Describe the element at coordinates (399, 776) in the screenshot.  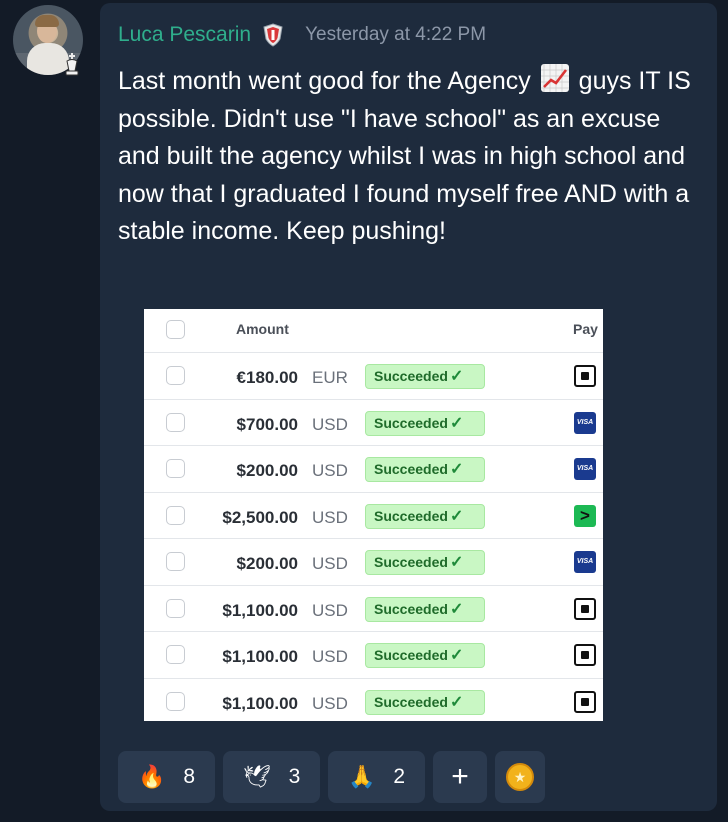
I see `reaction-count: 2` at that location.